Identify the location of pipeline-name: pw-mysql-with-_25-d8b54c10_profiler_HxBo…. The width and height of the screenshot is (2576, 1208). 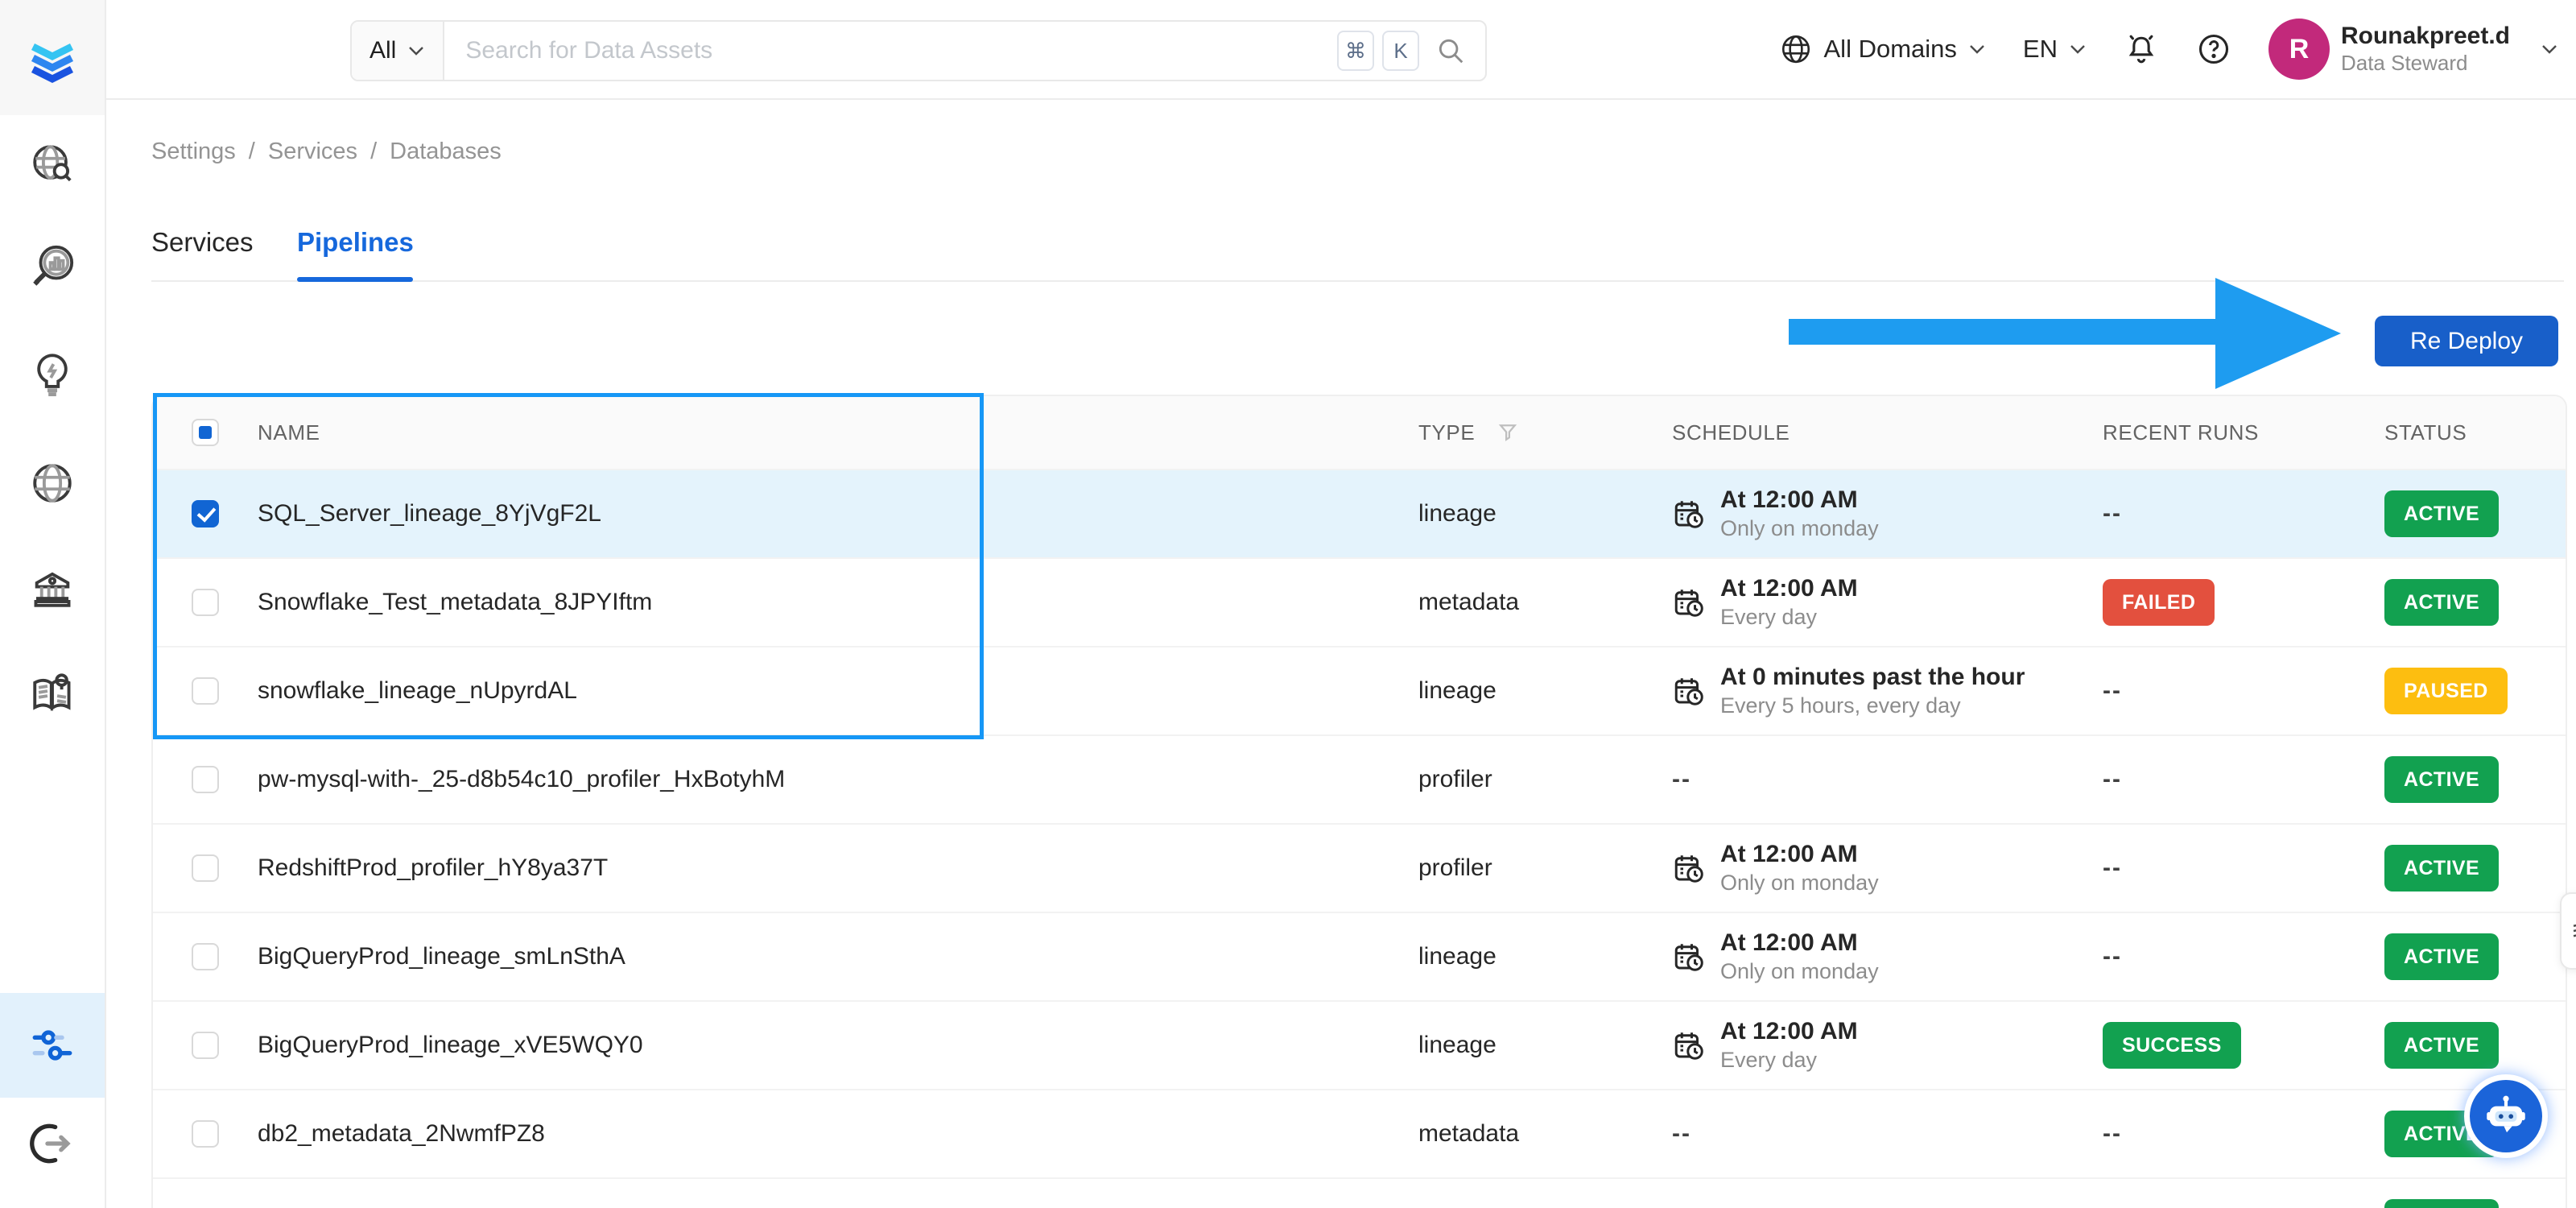
(522, 779).